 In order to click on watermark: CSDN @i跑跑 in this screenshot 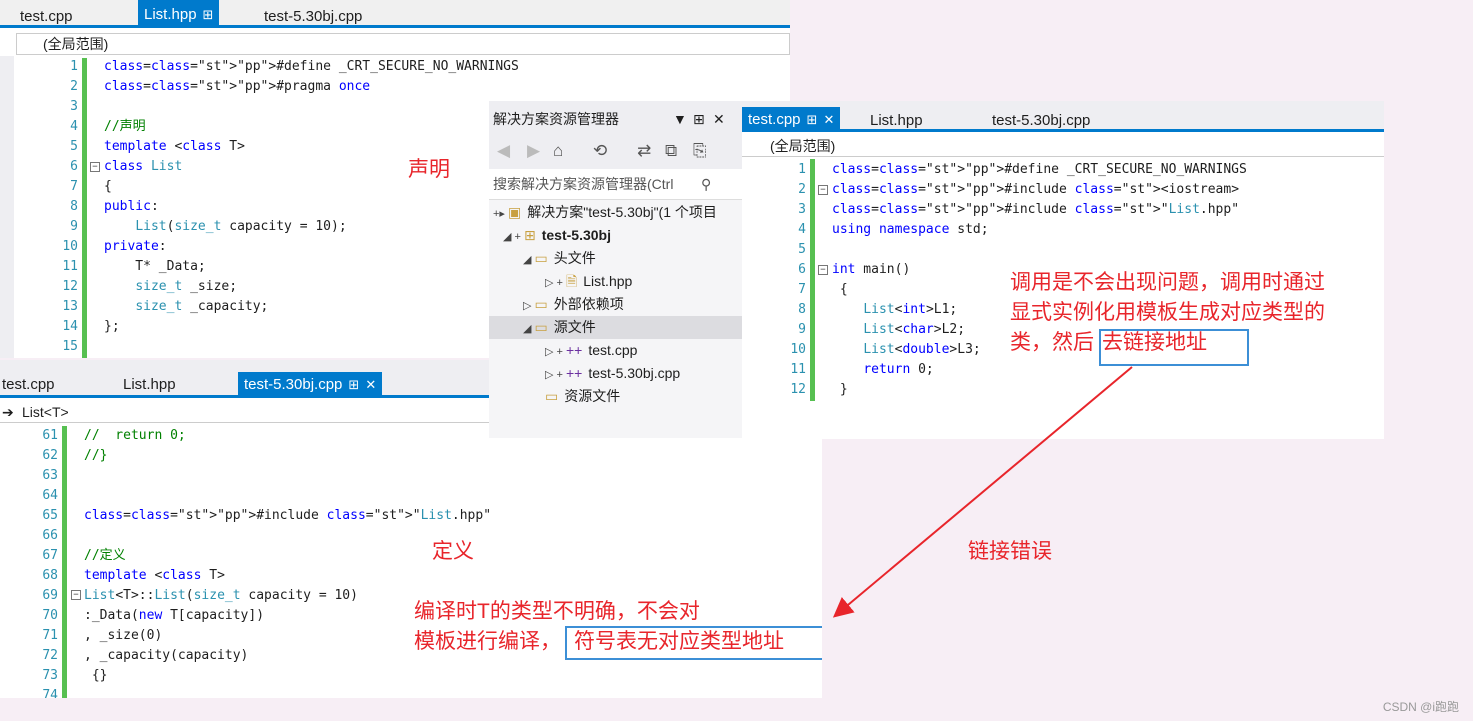, I will do `click(1420, 707)`.